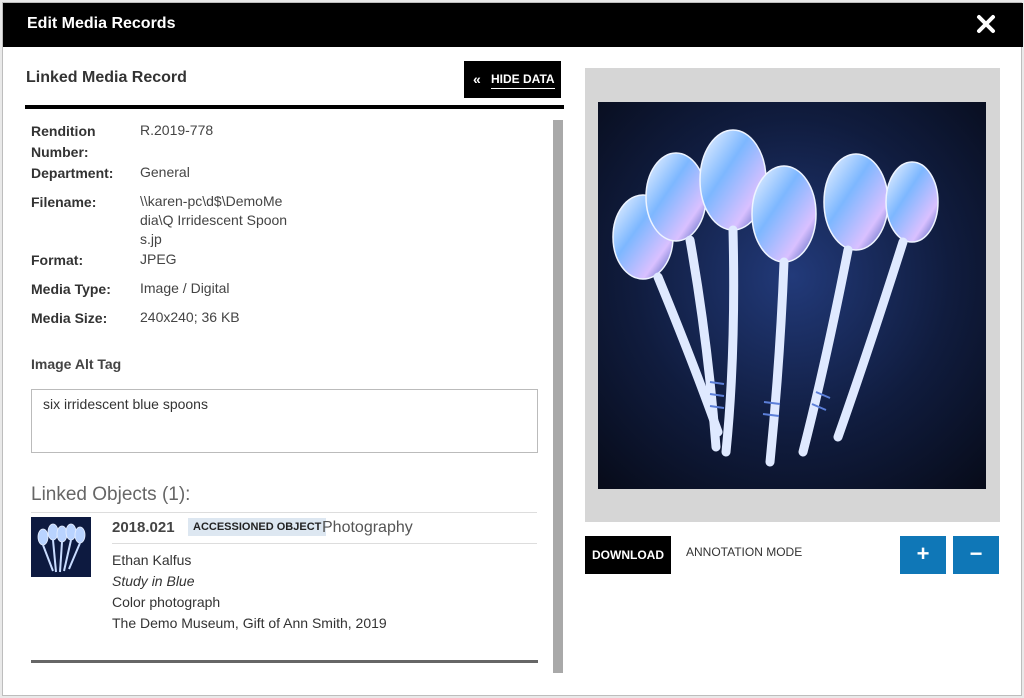 Image resolution: width=1024 pixels, height=698 pixels. I want to click on department-value: General, so click(165, 172).